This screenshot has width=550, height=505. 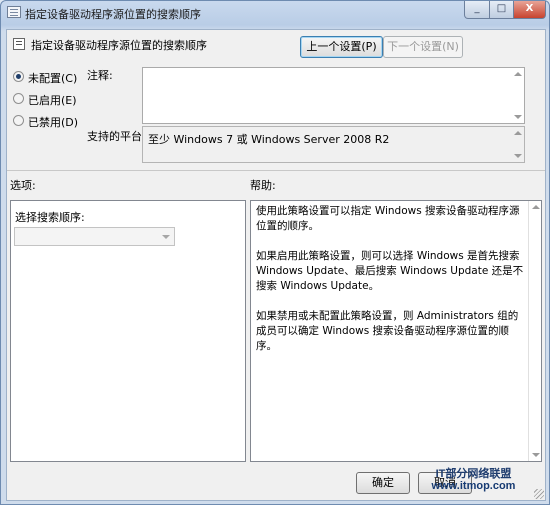 What do you see at coordinates (52, 100) in the screenshot?
I see `radio-label: 已启用(E)` at bounding box center [52, 100].